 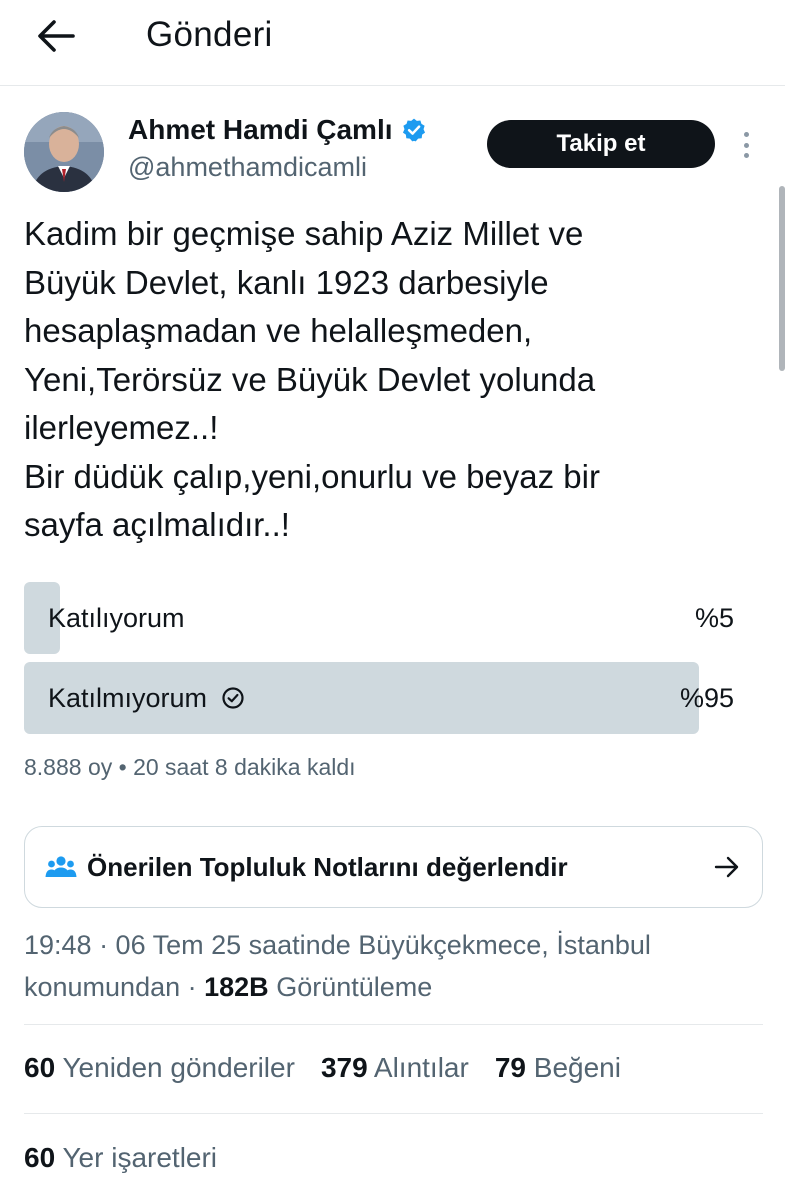 What do you see at coordinates (392, 43) in the screenshot?
I see `top-bar: Gönderi` at bounding box center [392, 43].